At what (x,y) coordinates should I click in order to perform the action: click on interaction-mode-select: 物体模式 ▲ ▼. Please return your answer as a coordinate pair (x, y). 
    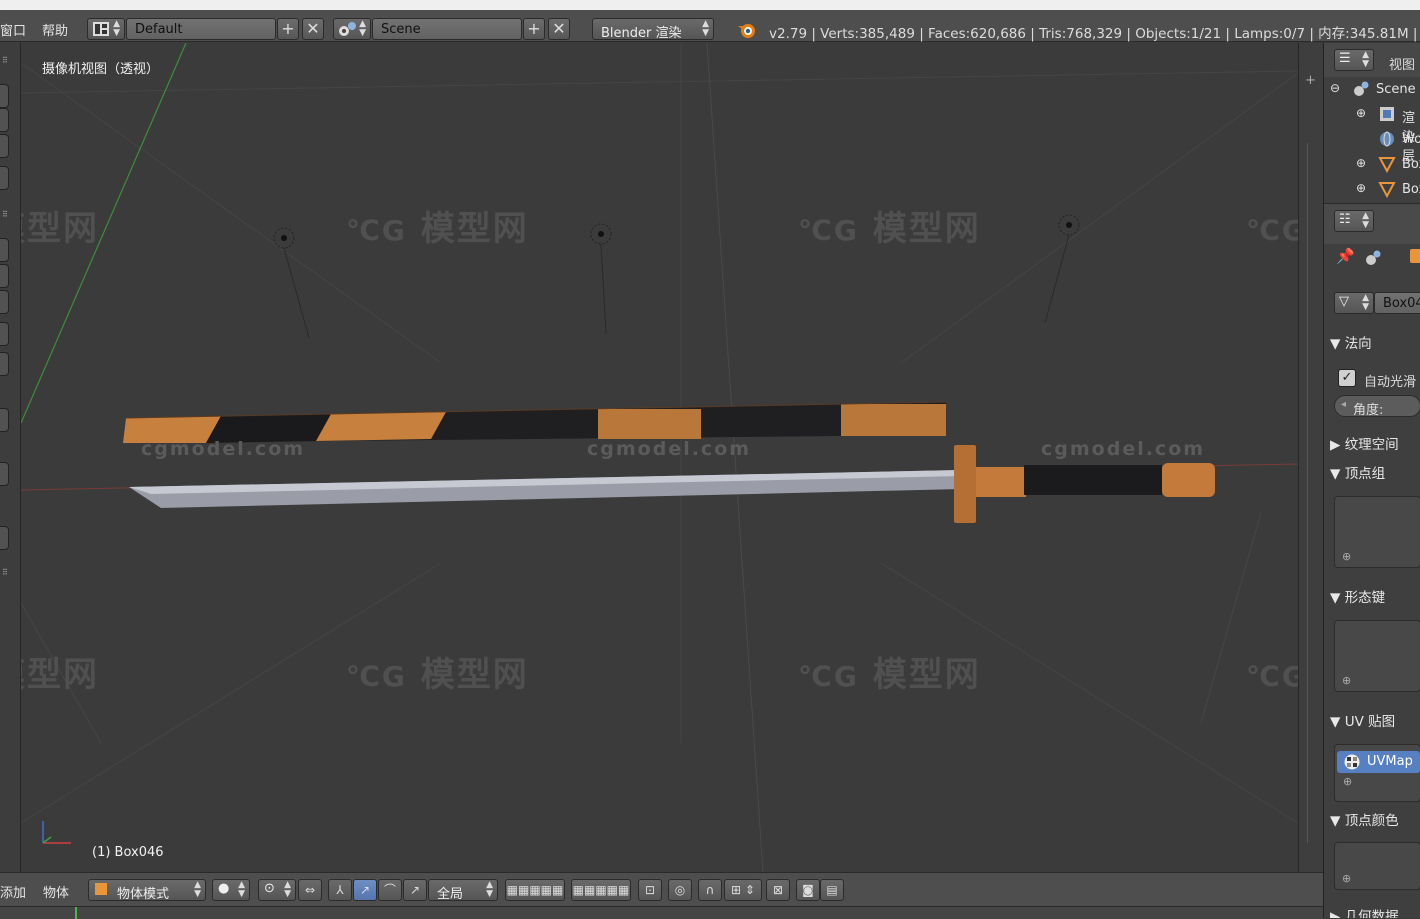
    Looking at the image, I should click on (147, 890).